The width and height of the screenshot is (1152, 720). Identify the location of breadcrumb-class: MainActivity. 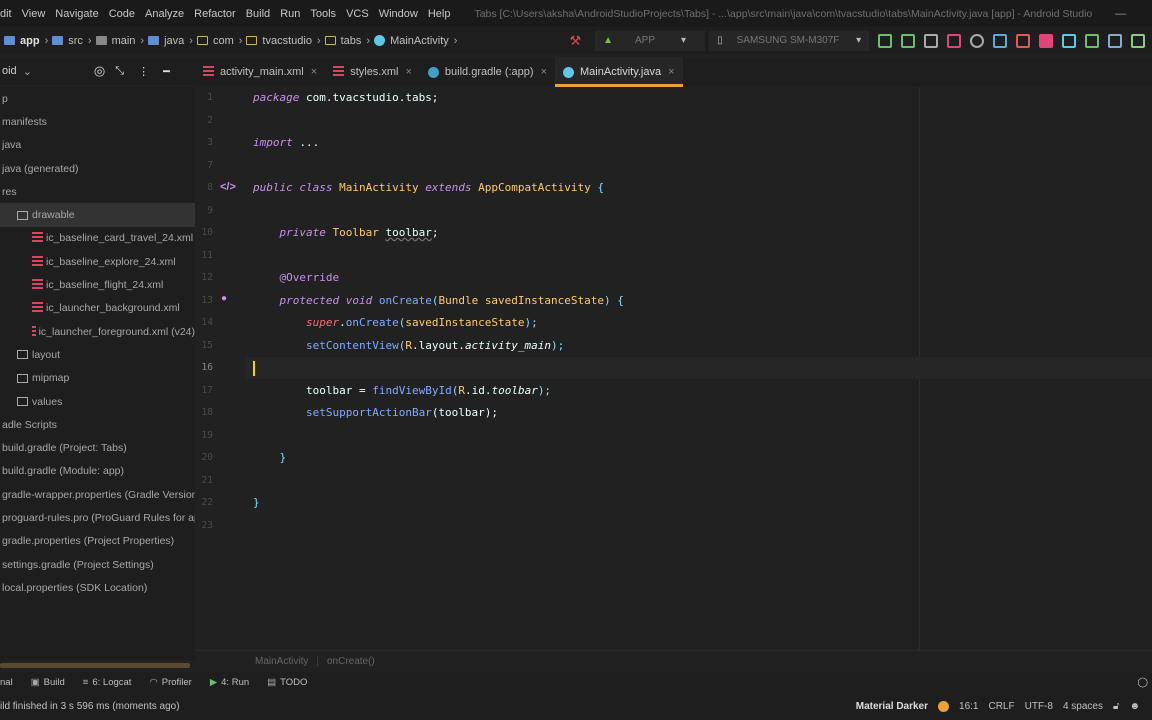
(281, 661).